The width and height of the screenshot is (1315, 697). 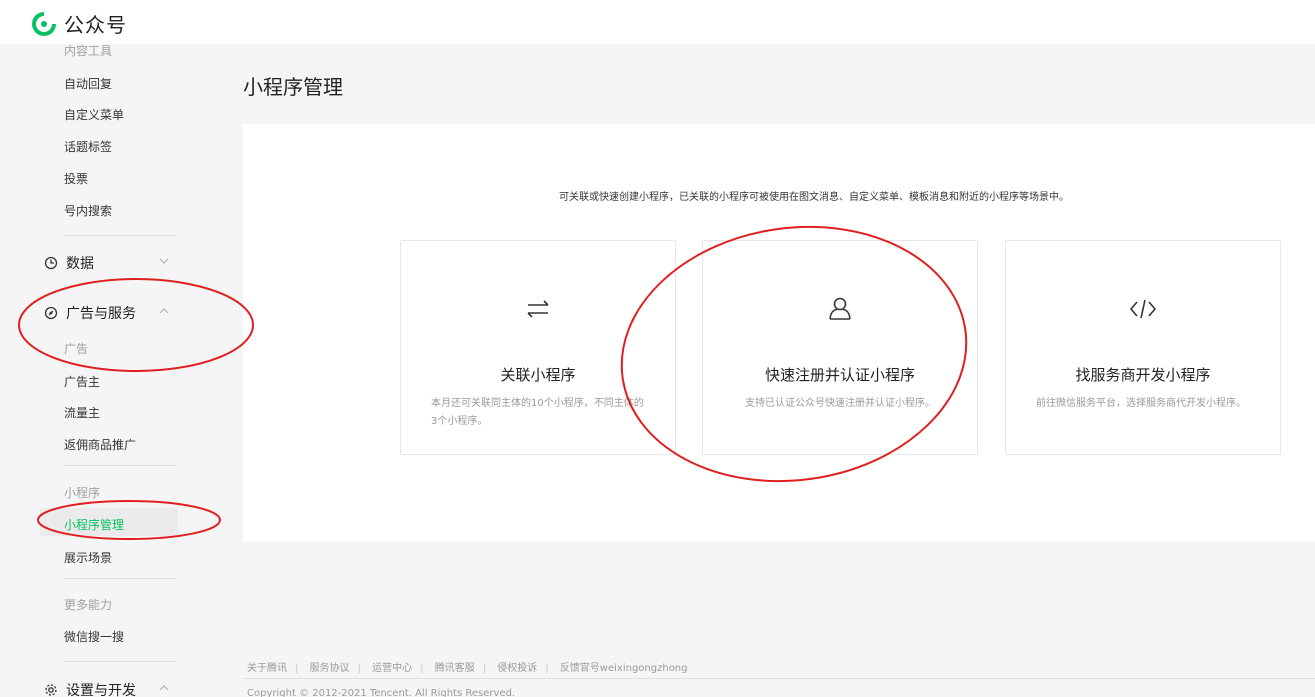 What do you see at coordinates (100, 444) in the screenshot?
I see `sidebar-item-commission-promo: 返佣商品推广` at bounding box center [100, 444].